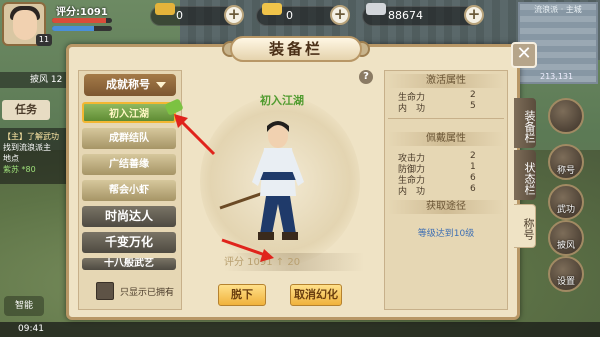 This screenshot has width=600, height=337. Describe the element at coordinates (129, 190) in the screenshot. I see `title-item: 帮会小虾` at that location.